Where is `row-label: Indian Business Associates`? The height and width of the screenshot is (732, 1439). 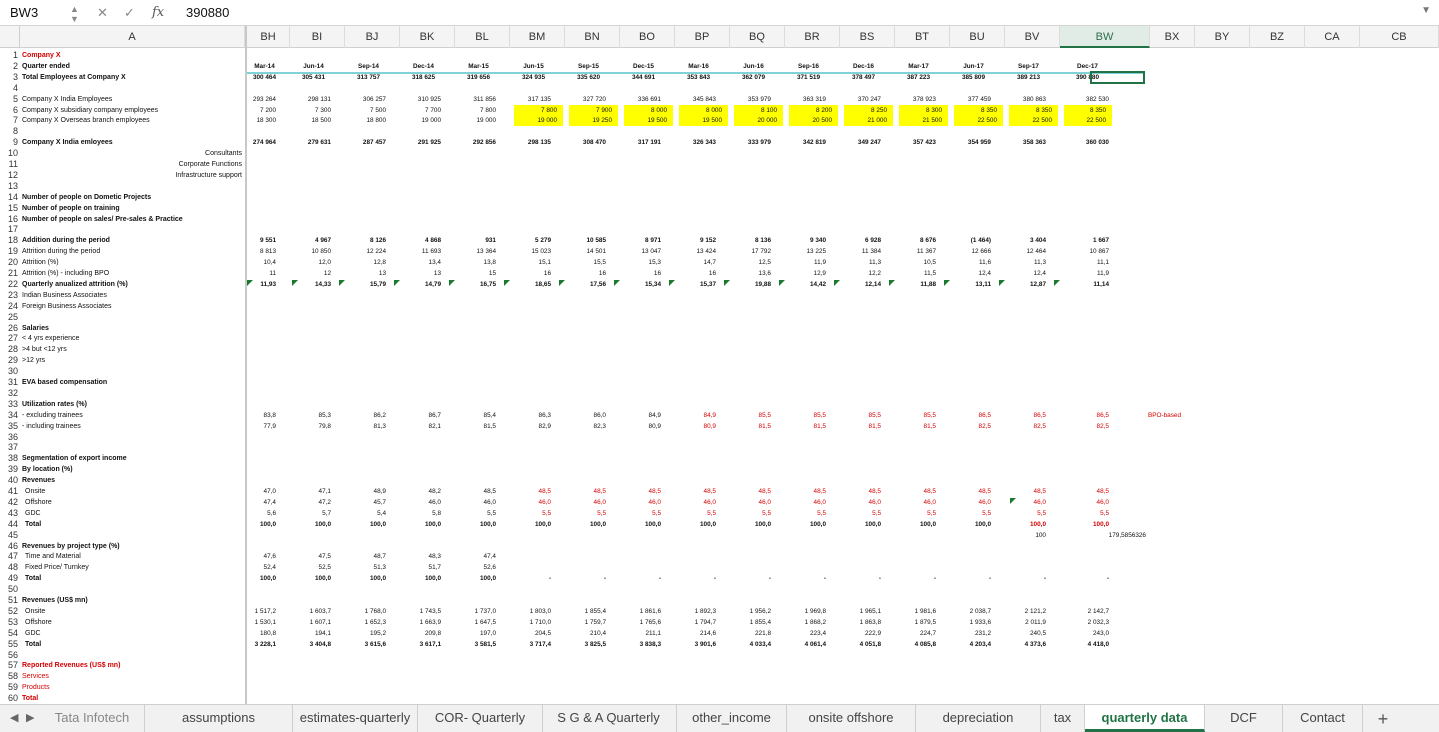
row-label: Indian Business Associates is located at coordinates (133, 295).